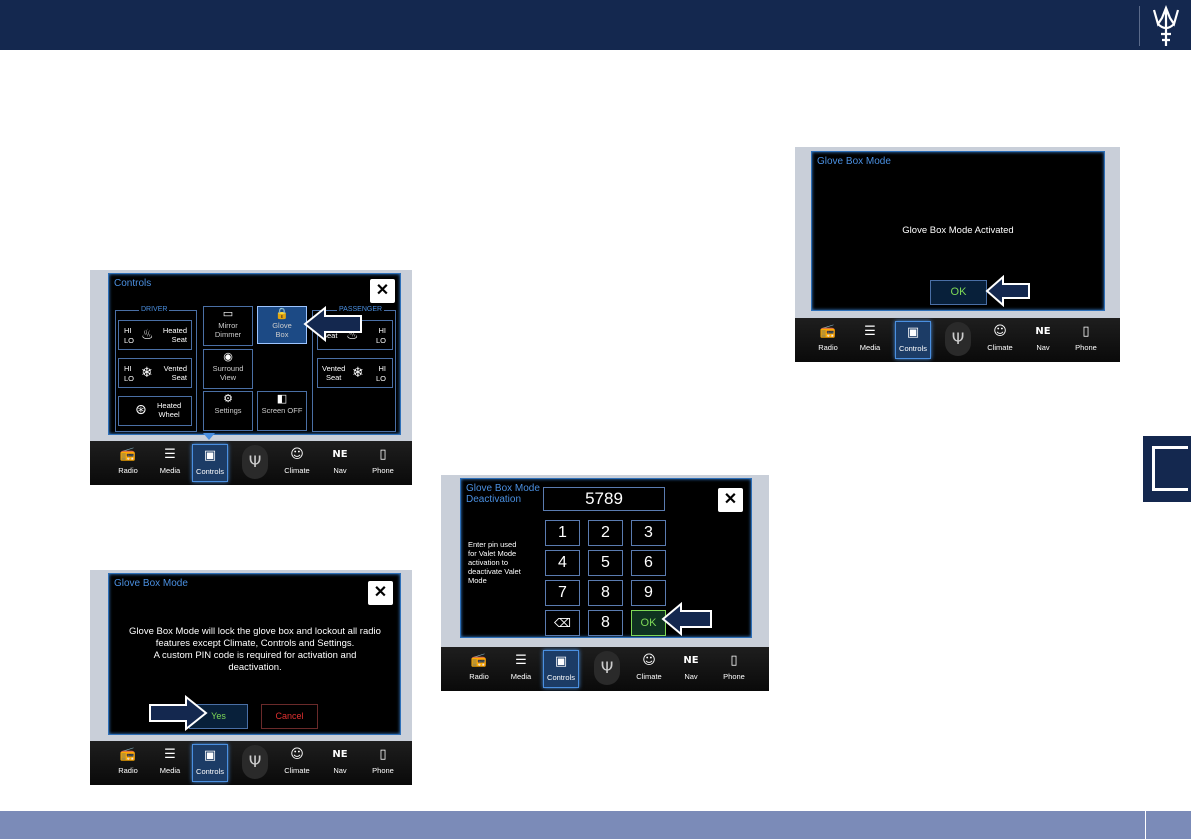  What do you see at coordinates (228, 356) in the screenshot?
I see `camera-icon: ◉` at bounding box center [228, 356].